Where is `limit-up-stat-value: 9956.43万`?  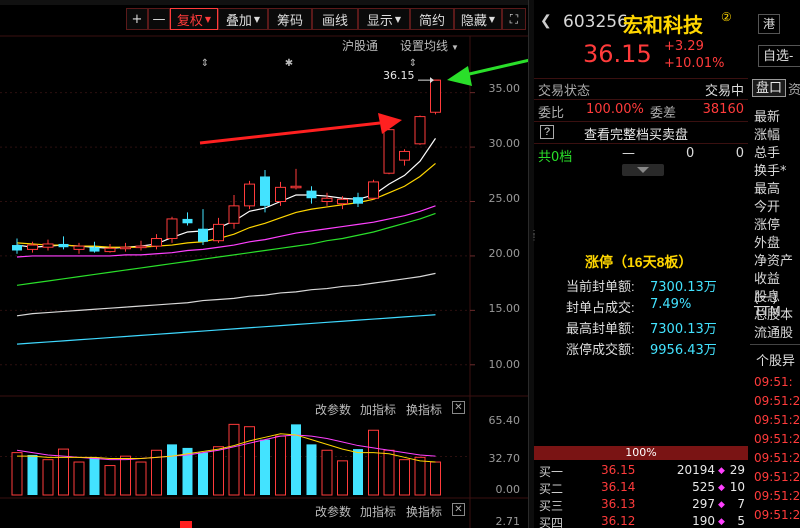
limit-up-stat-value: 9956.43万 is located at coordinates (683, 350).